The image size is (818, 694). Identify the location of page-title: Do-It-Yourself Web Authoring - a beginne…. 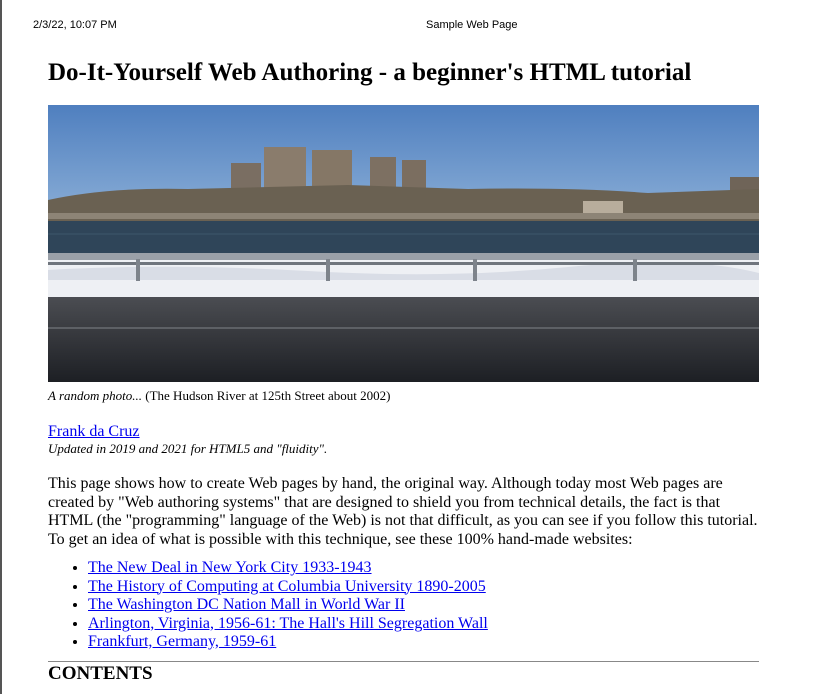
(370, 72).